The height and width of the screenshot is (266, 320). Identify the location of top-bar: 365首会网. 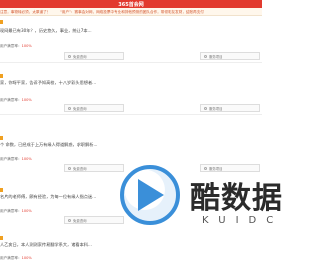
(131, 4).